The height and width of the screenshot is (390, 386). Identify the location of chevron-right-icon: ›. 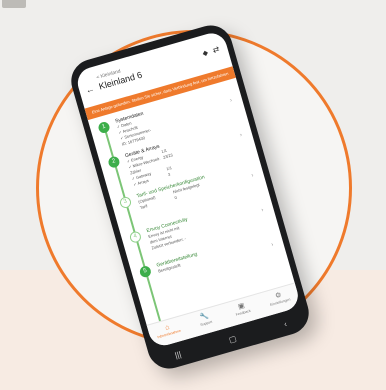
(272, 245).